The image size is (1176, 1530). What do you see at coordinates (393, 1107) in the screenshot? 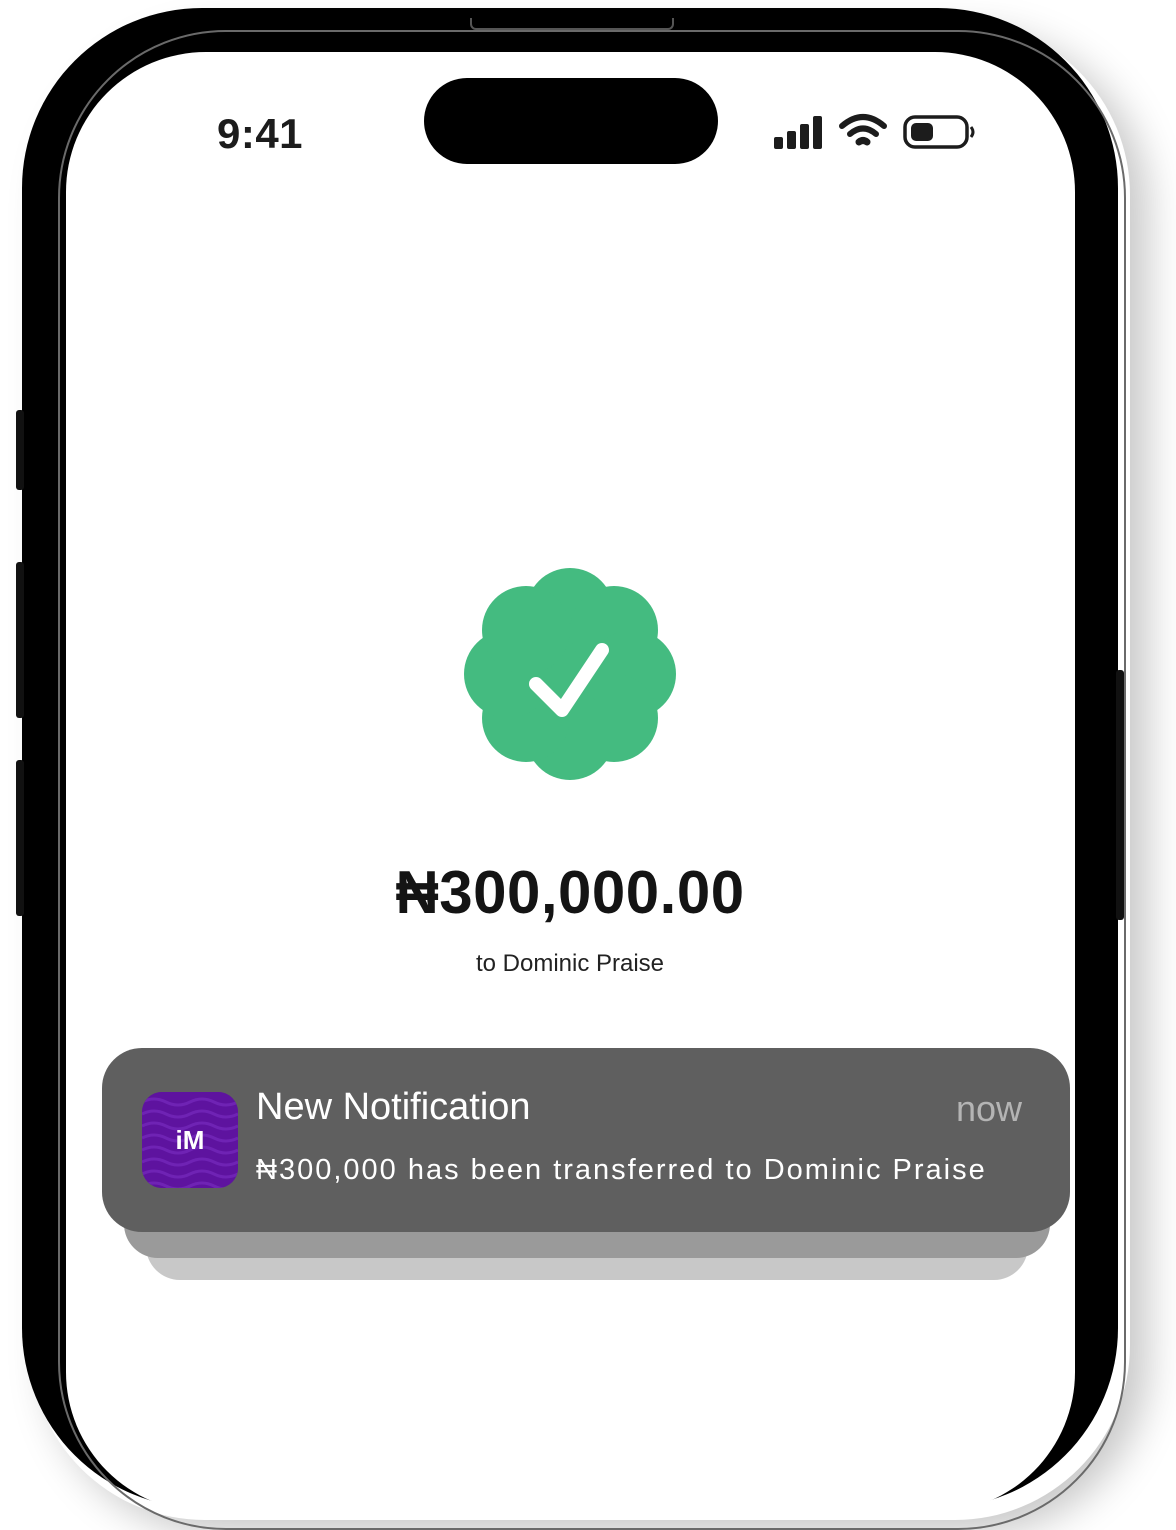
I see `notification-title: New Notification` at bounding box center [393, 1107].